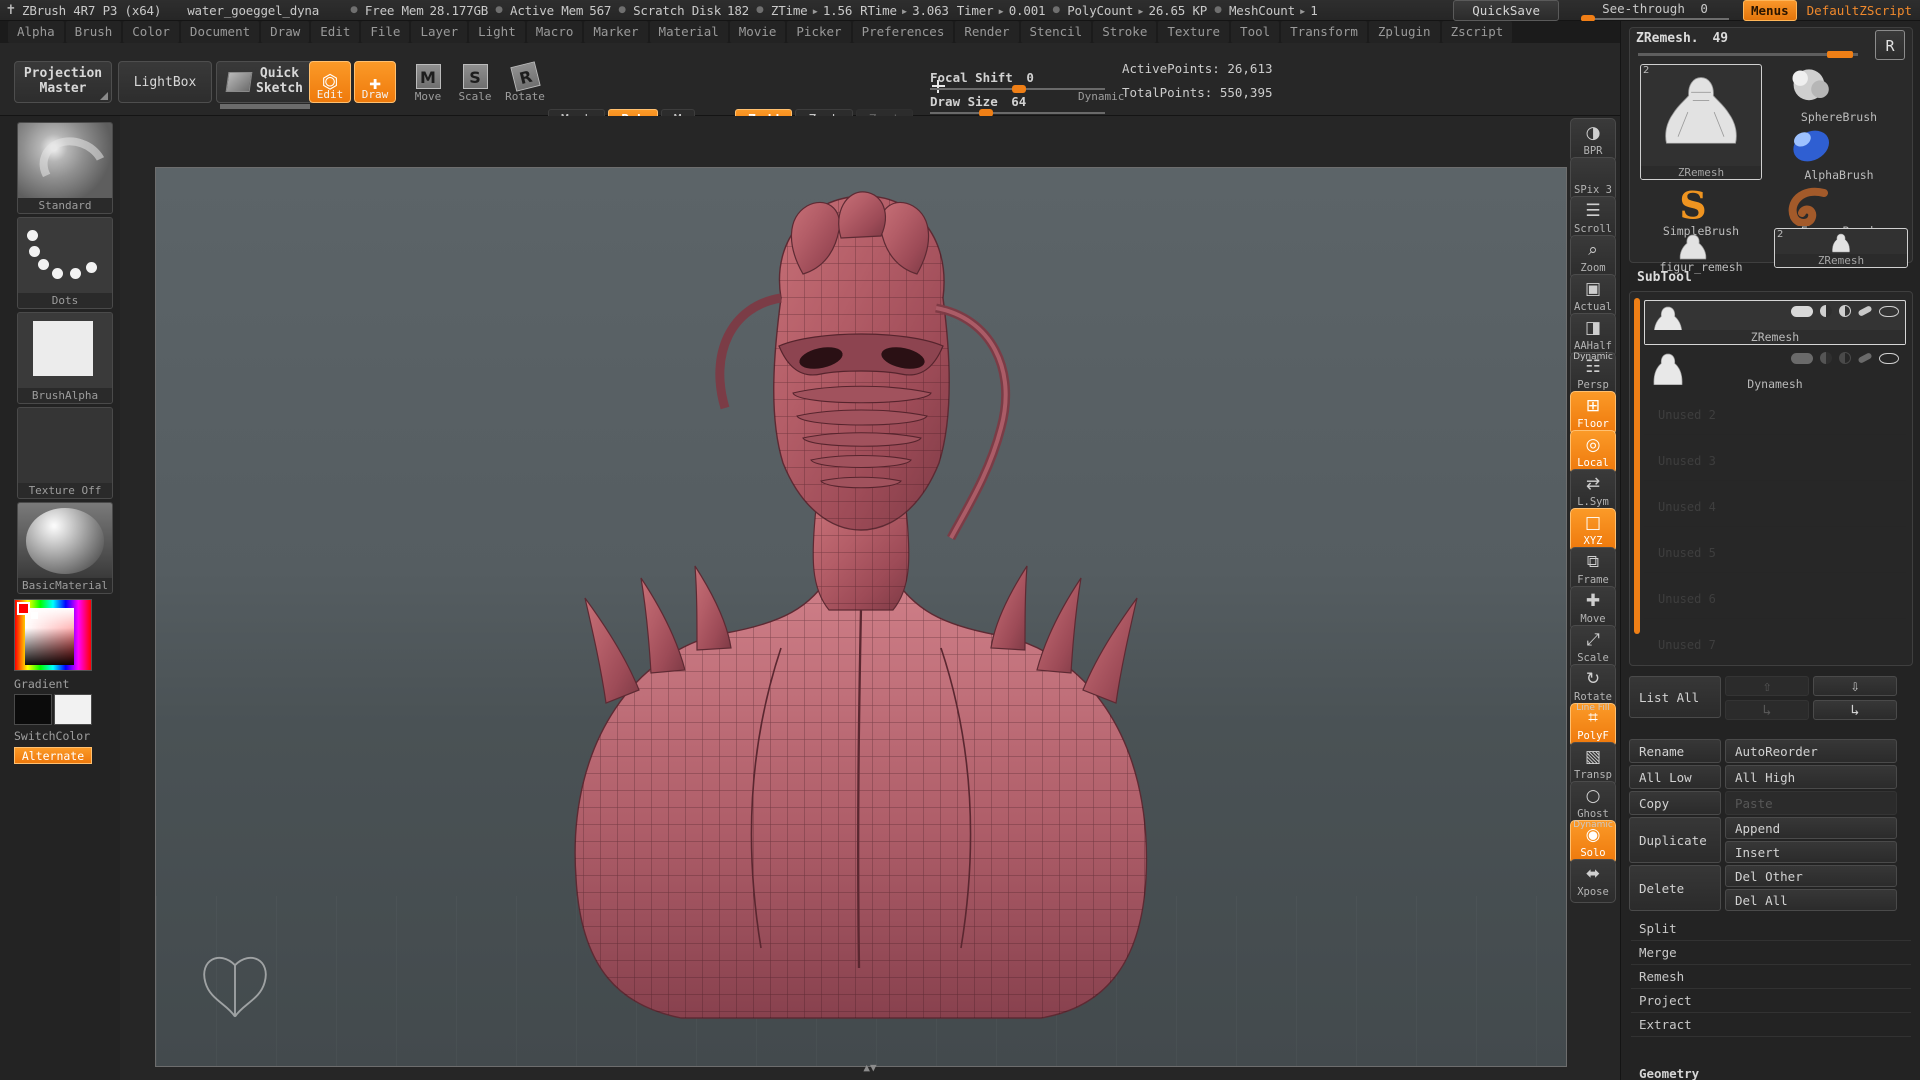 The image size is (1920, 1080). Describe the element at coordinates (65, 453) in the screenshot. I see `texture-selector: Texture Off` at that location.